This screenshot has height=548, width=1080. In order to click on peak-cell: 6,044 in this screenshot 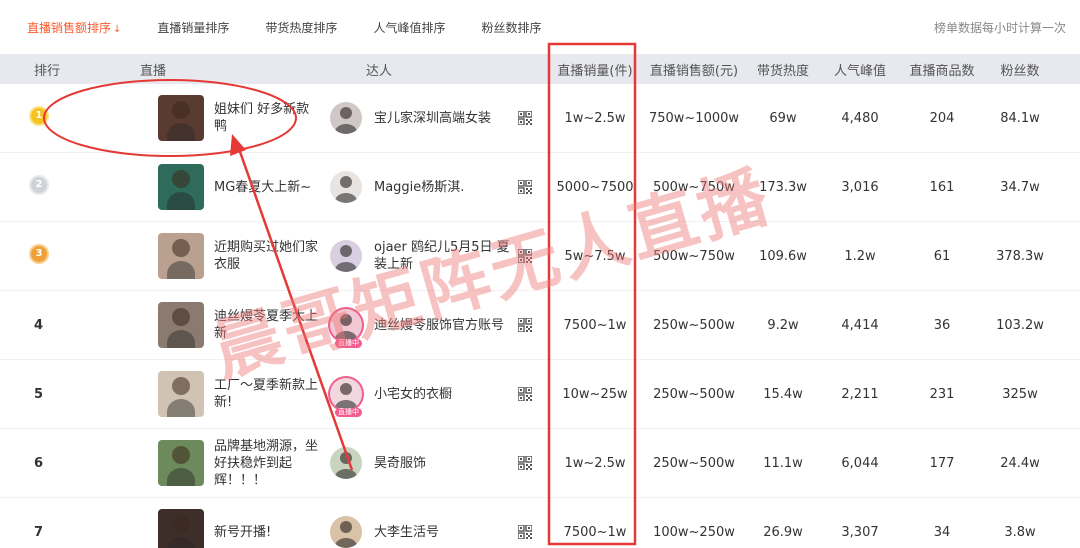, I will do `click(860, 463)`.